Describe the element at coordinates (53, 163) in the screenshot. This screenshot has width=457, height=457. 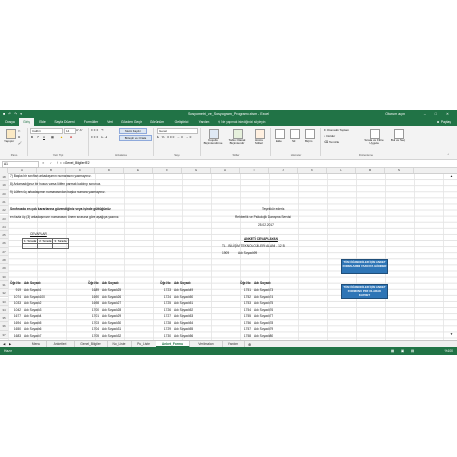
I see `formula-controls: ✕ ✓ fx` at that location.